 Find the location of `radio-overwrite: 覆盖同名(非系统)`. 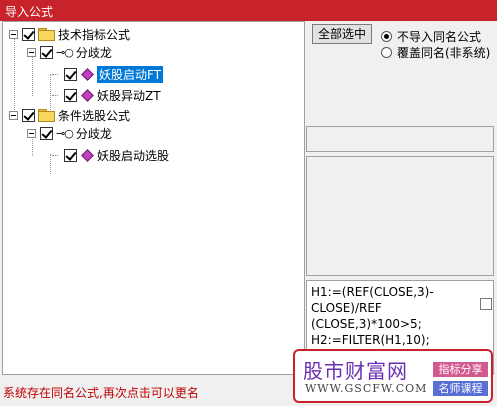

radio-overwrite: 覆盖同名(非系统) is located at coordinates (435, 52).